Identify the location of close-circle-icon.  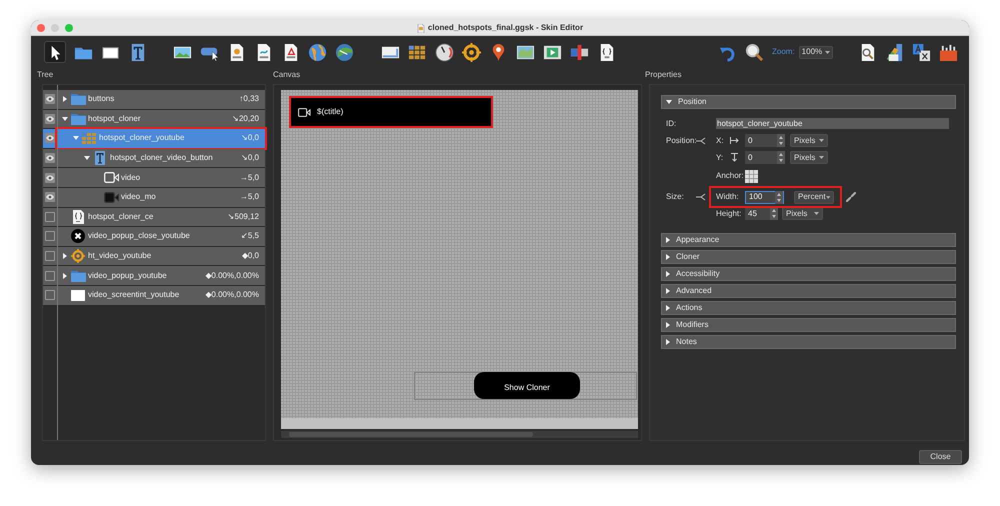
(78, 236).